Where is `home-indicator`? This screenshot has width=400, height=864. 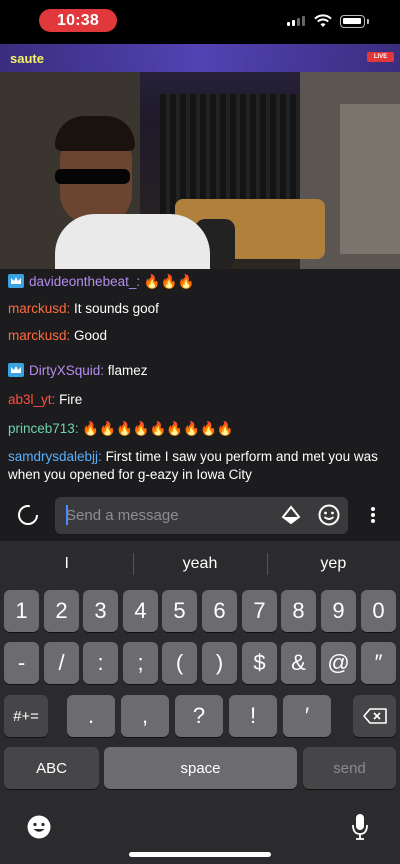 home-indicator is located at coordinates (200, 854).